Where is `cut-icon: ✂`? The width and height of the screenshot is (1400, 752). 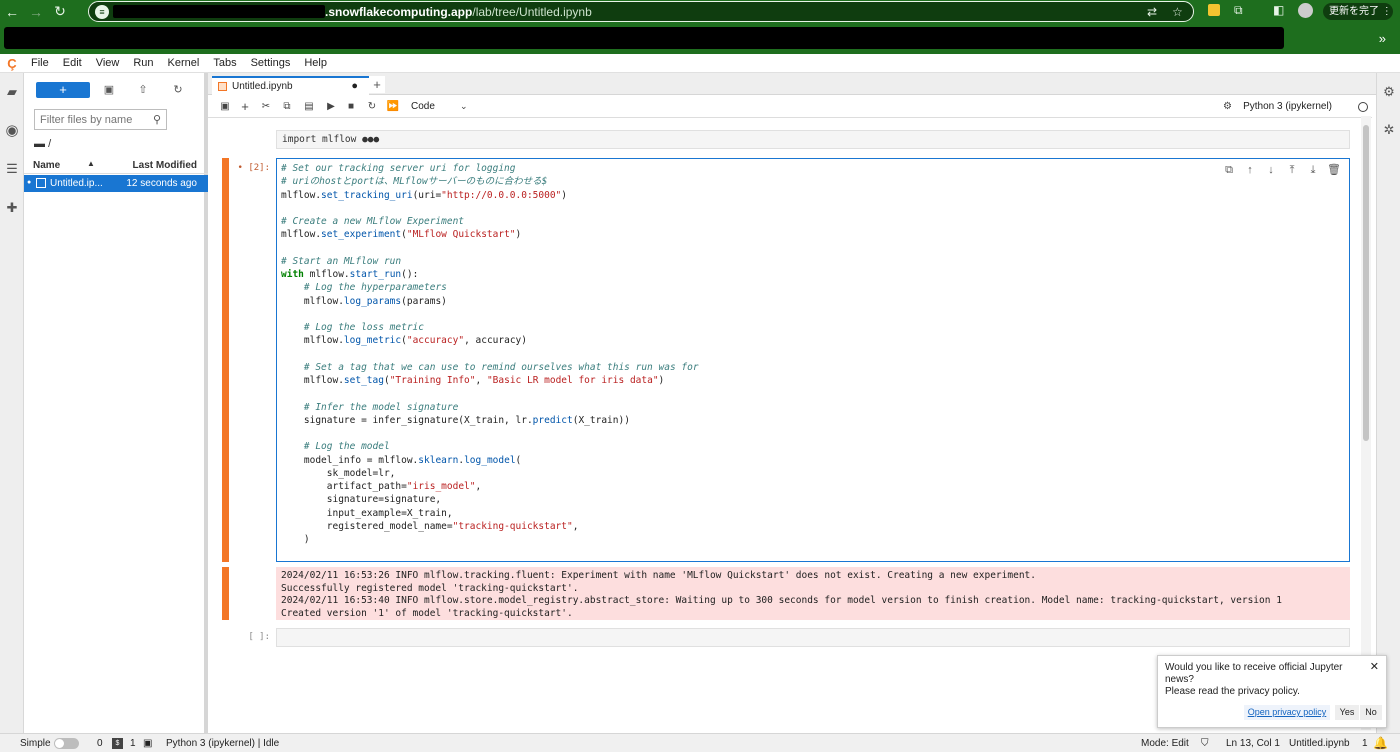 cut-icon: ✂ is located at coordinates (266, 107).